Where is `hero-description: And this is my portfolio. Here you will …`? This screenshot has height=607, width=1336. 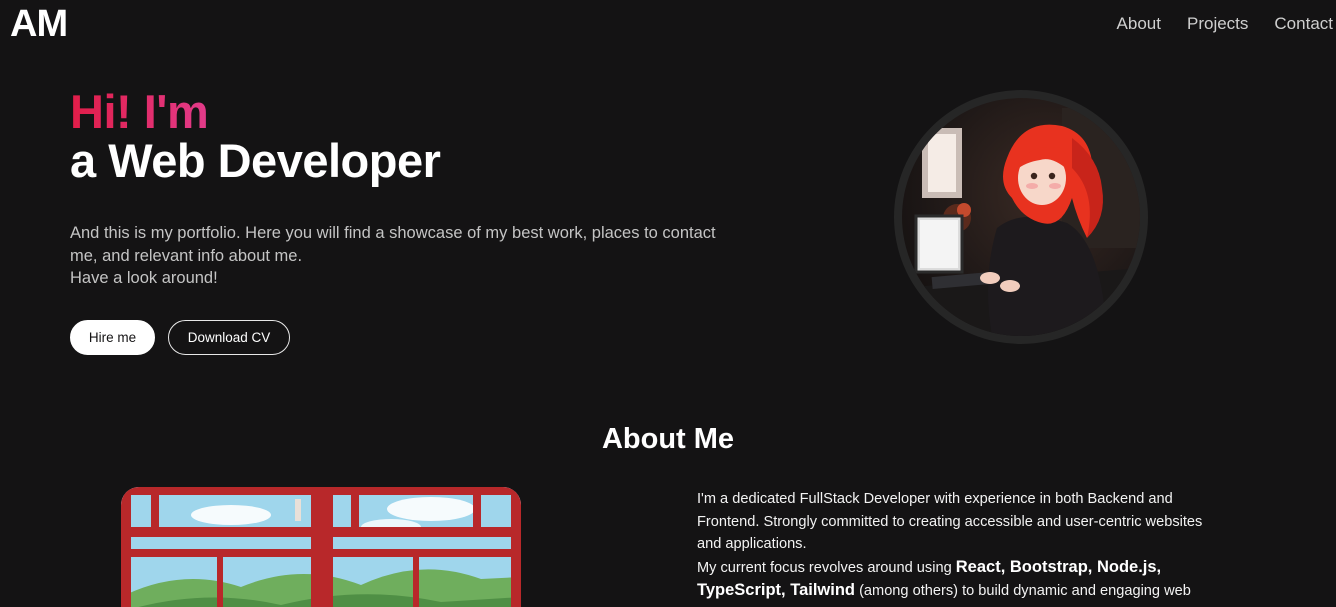
hero-description: And this is my portfolio. Here you will … is located at coordinates (415, 256).